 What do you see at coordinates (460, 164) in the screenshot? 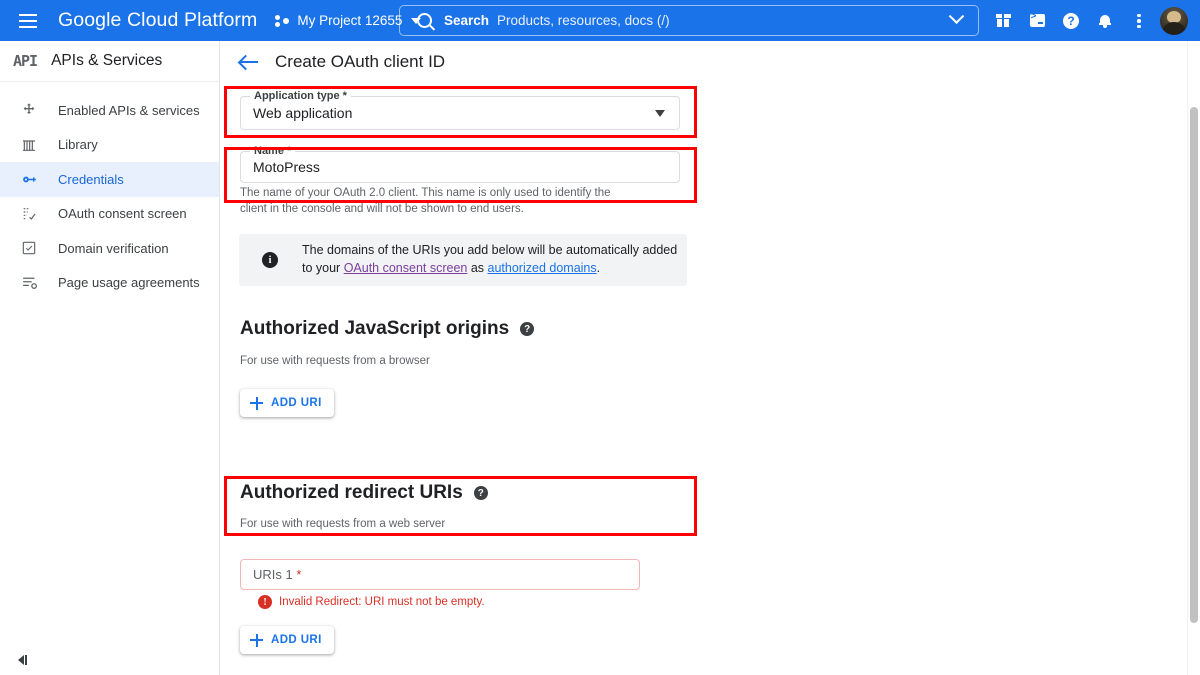
I see `name-field: Name * MotoPress` at bounding box center [460, 164].